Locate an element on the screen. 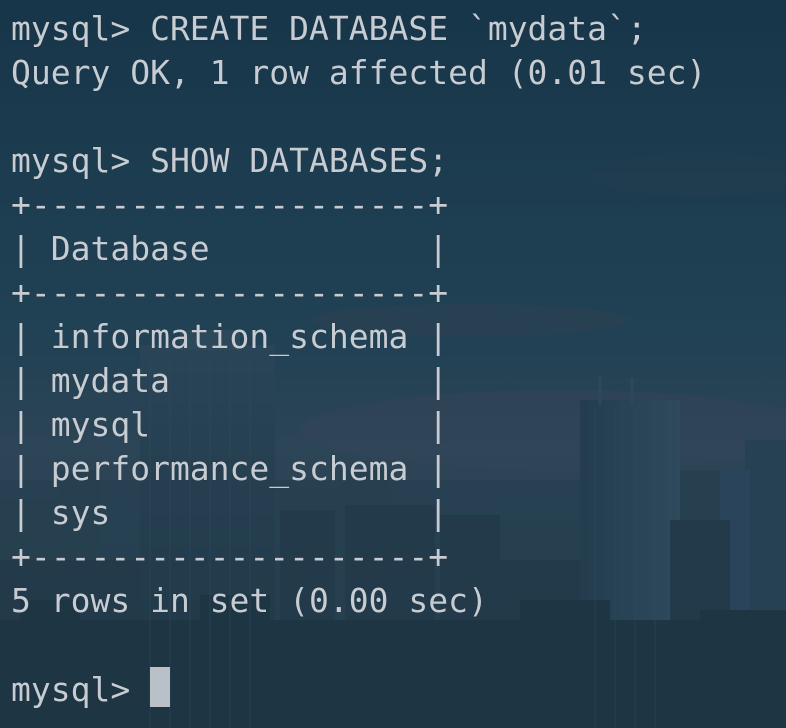 This screenshot has height=728, width=786. command-prompt-line: mysql> is located at coordinates (358, 689).